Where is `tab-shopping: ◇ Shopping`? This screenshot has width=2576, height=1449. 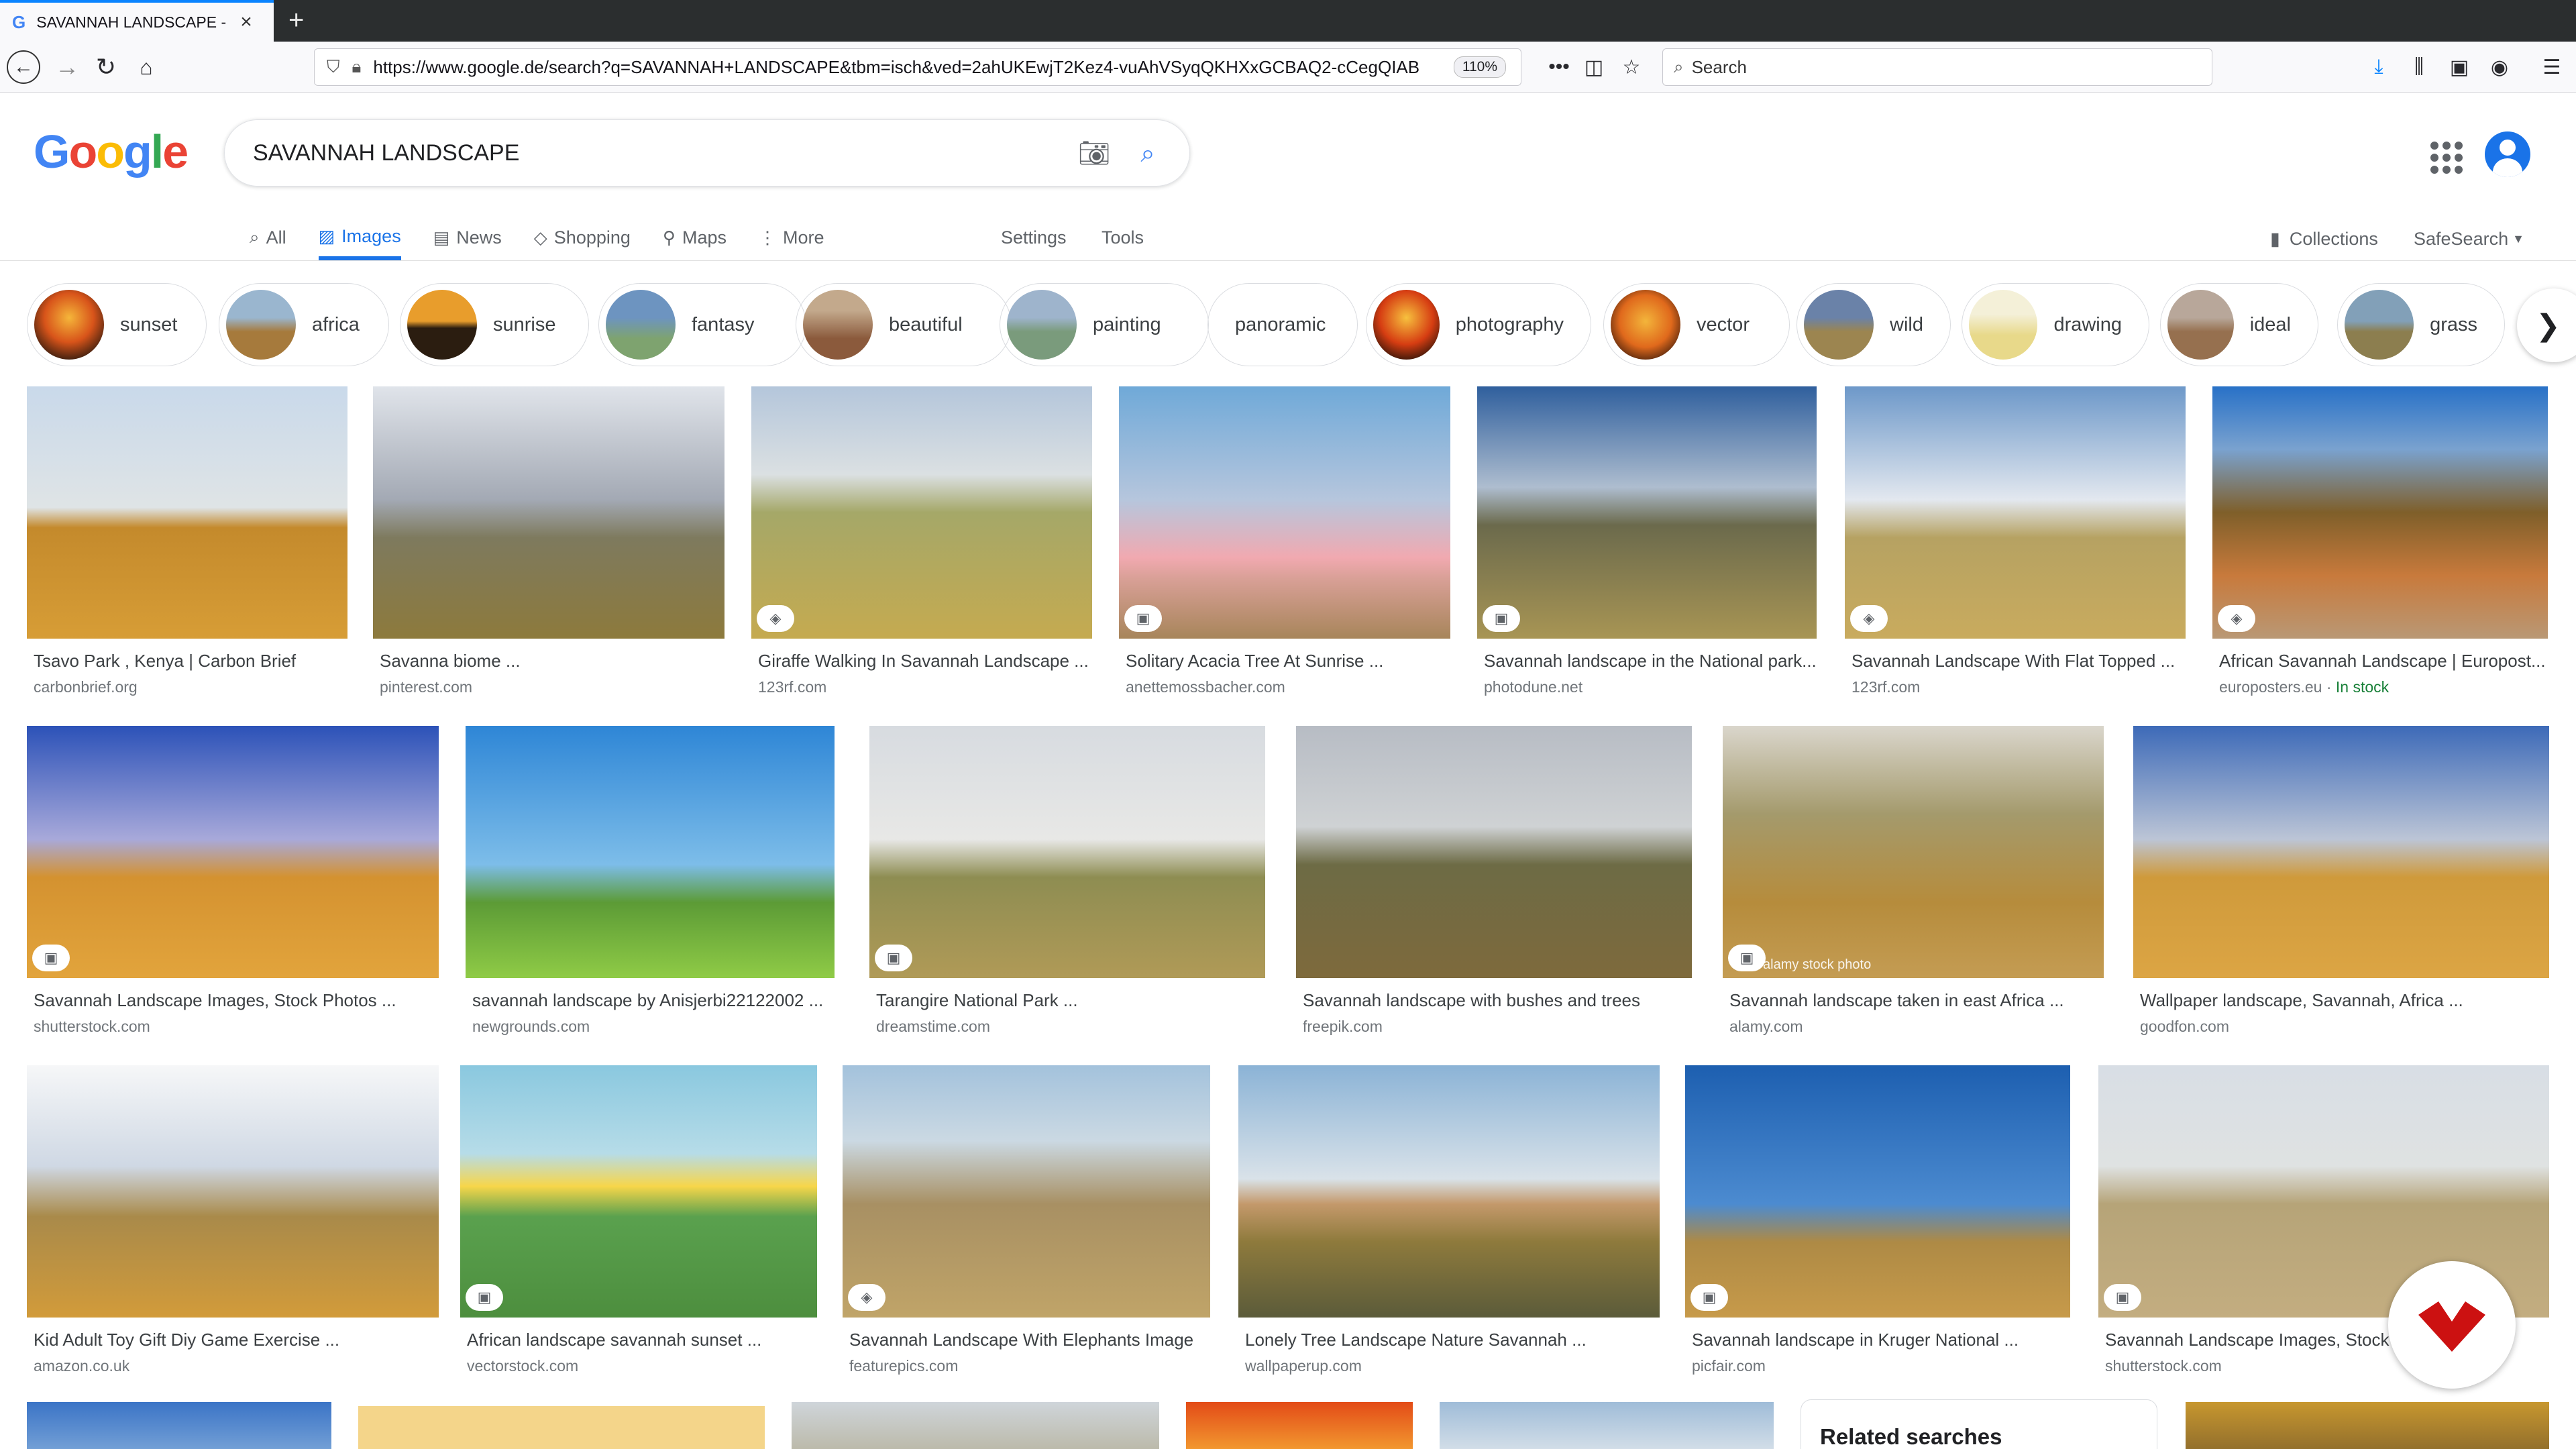 tab-shopping: ◇ Shopping is located at coordinates (582, 237).